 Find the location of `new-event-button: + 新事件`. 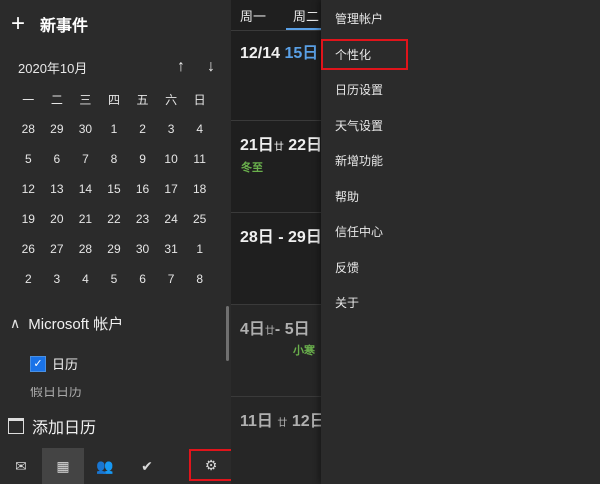

new-event-button: + 新事件 is located at coordinates (48, 24).